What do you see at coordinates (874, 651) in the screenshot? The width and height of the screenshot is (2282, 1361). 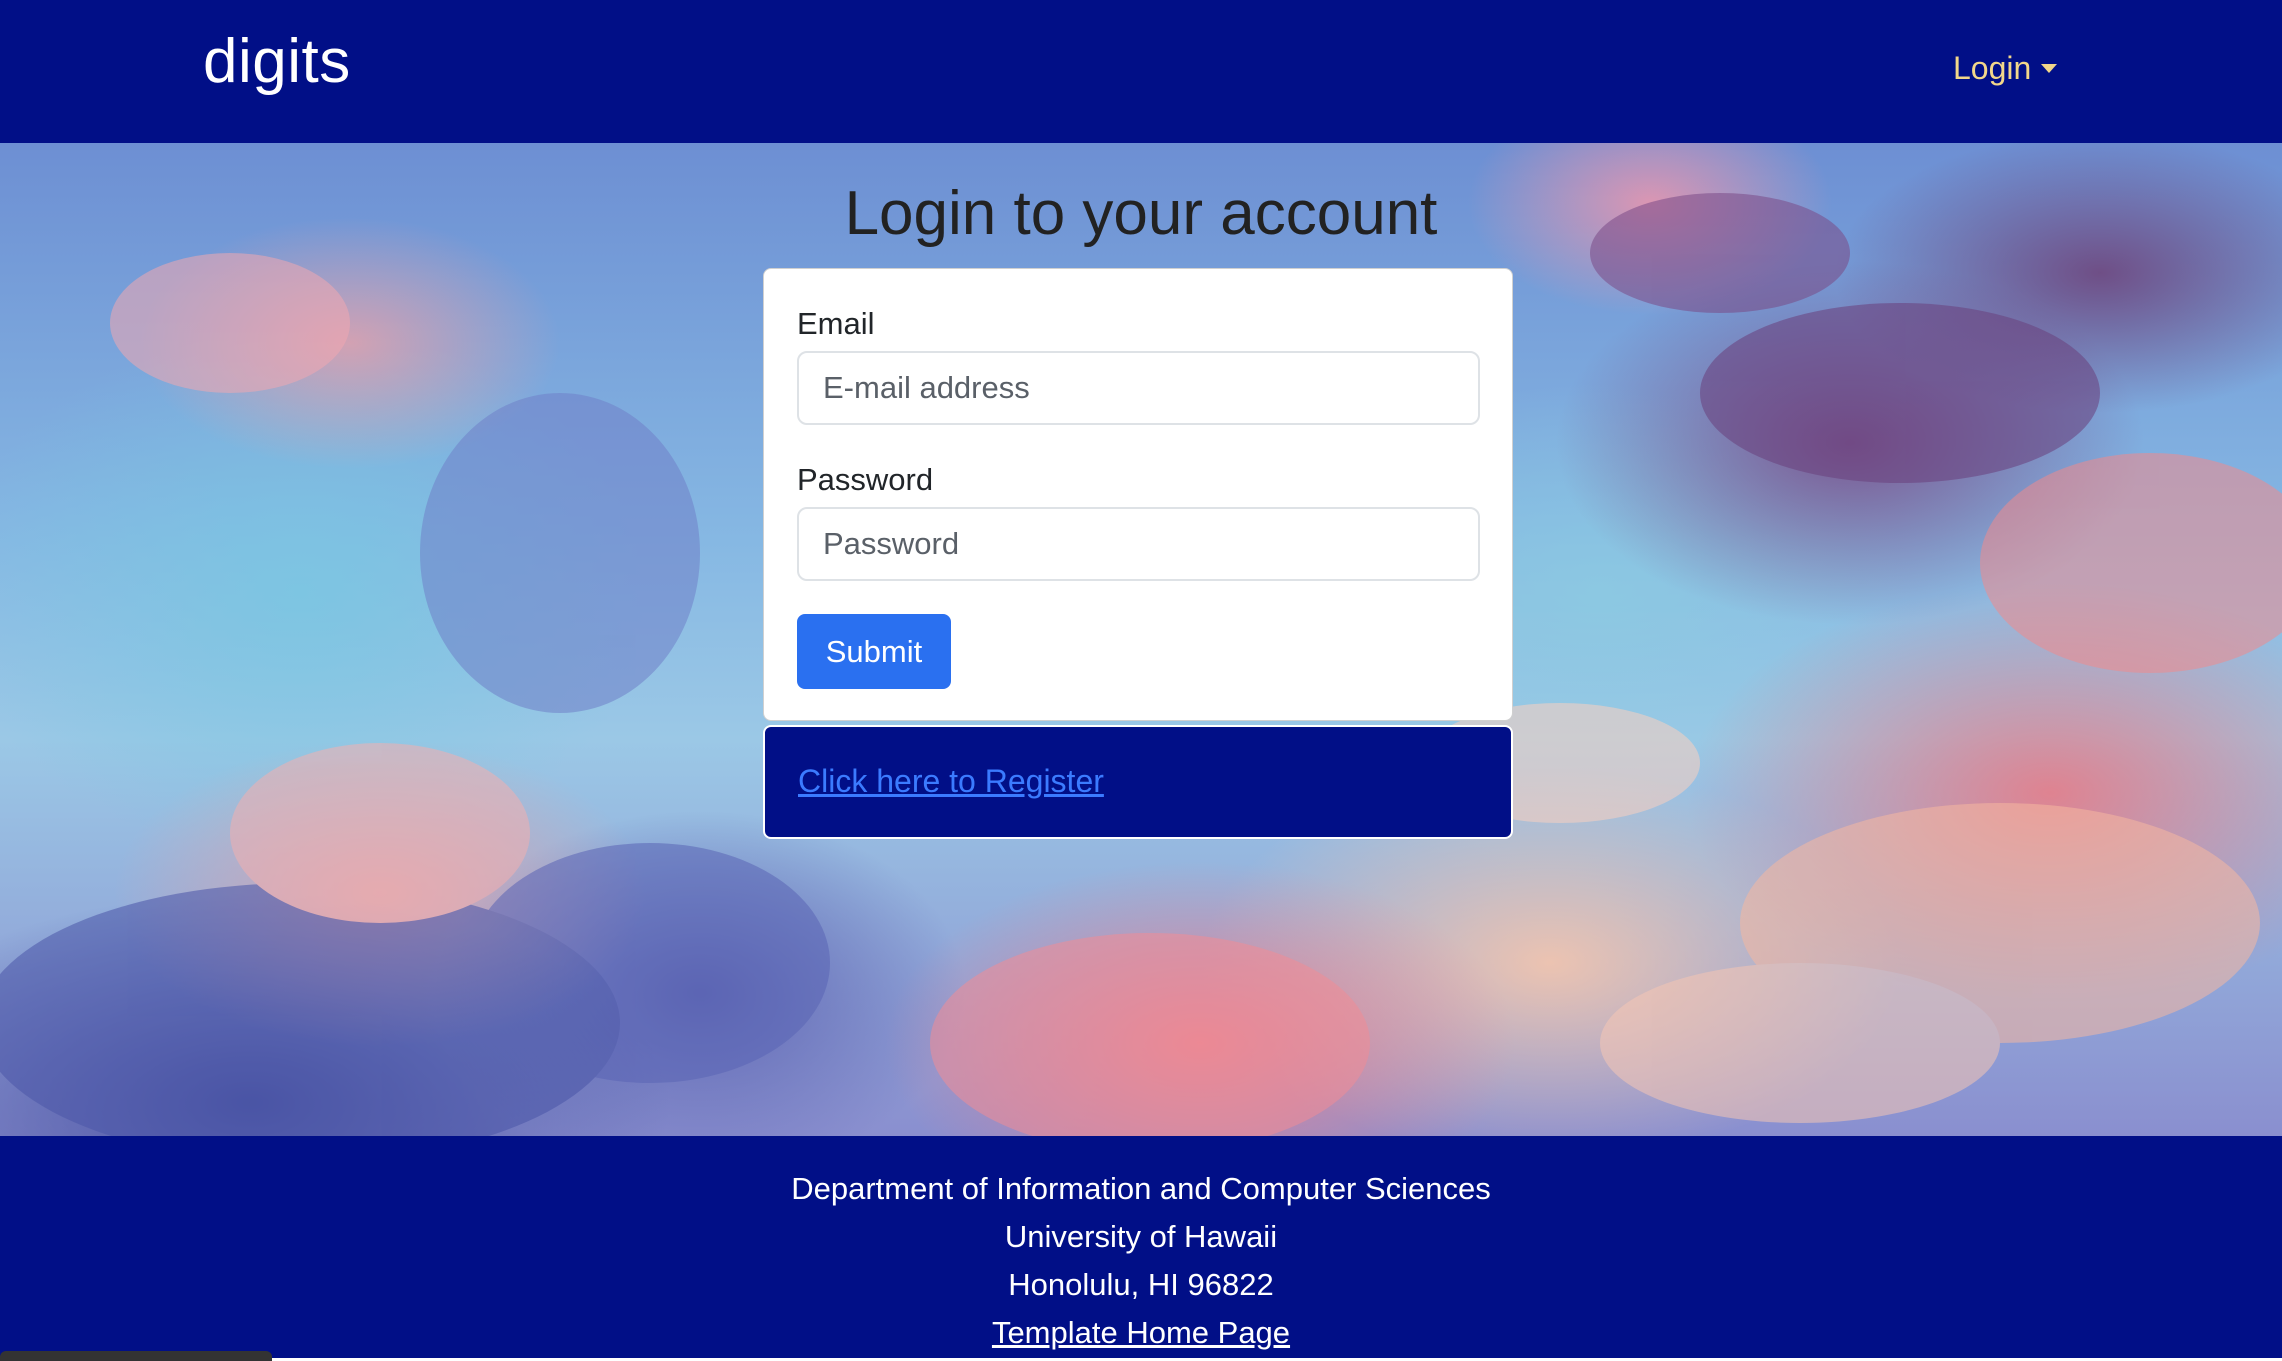 I see `submit-button: Submit` at bounding box center [874, 651].